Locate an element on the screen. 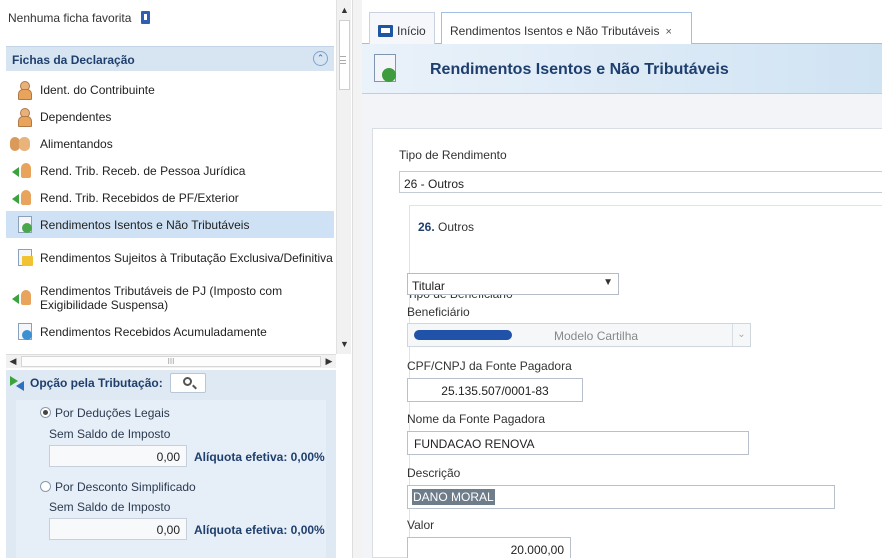 Image resolution: width=882 pixels, height=558 pixels. sidebar-vertical-scrollbar: ▲ ▼ is located at coordinates (343, 177).